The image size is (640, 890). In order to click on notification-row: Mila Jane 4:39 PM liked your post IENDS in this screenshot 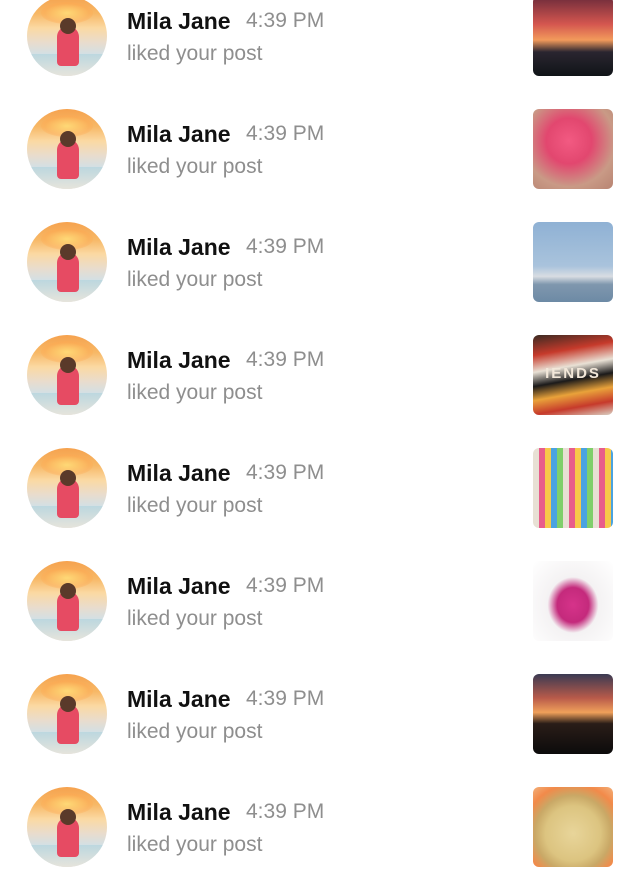, I will do `click(320, 381)`.